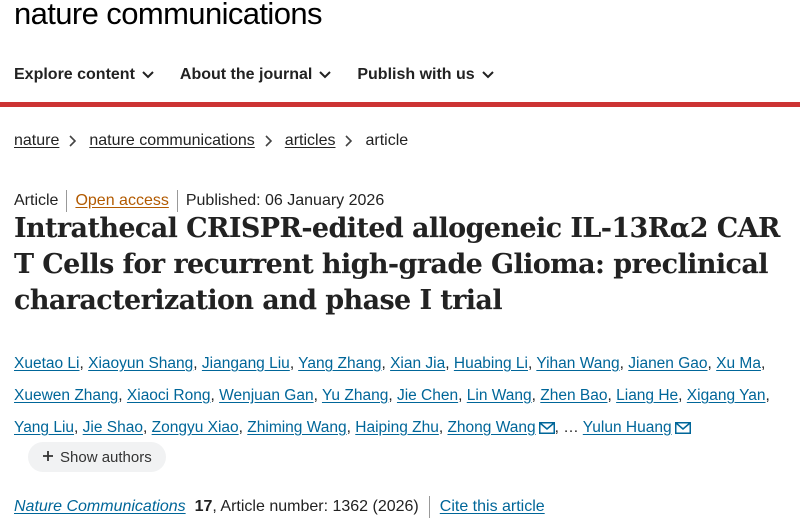 This screenshot has width=800, height=518. Describe the element at coordinates (246, 363) in the screenshot. I see `author-link: Jiangang Liu` at that location.